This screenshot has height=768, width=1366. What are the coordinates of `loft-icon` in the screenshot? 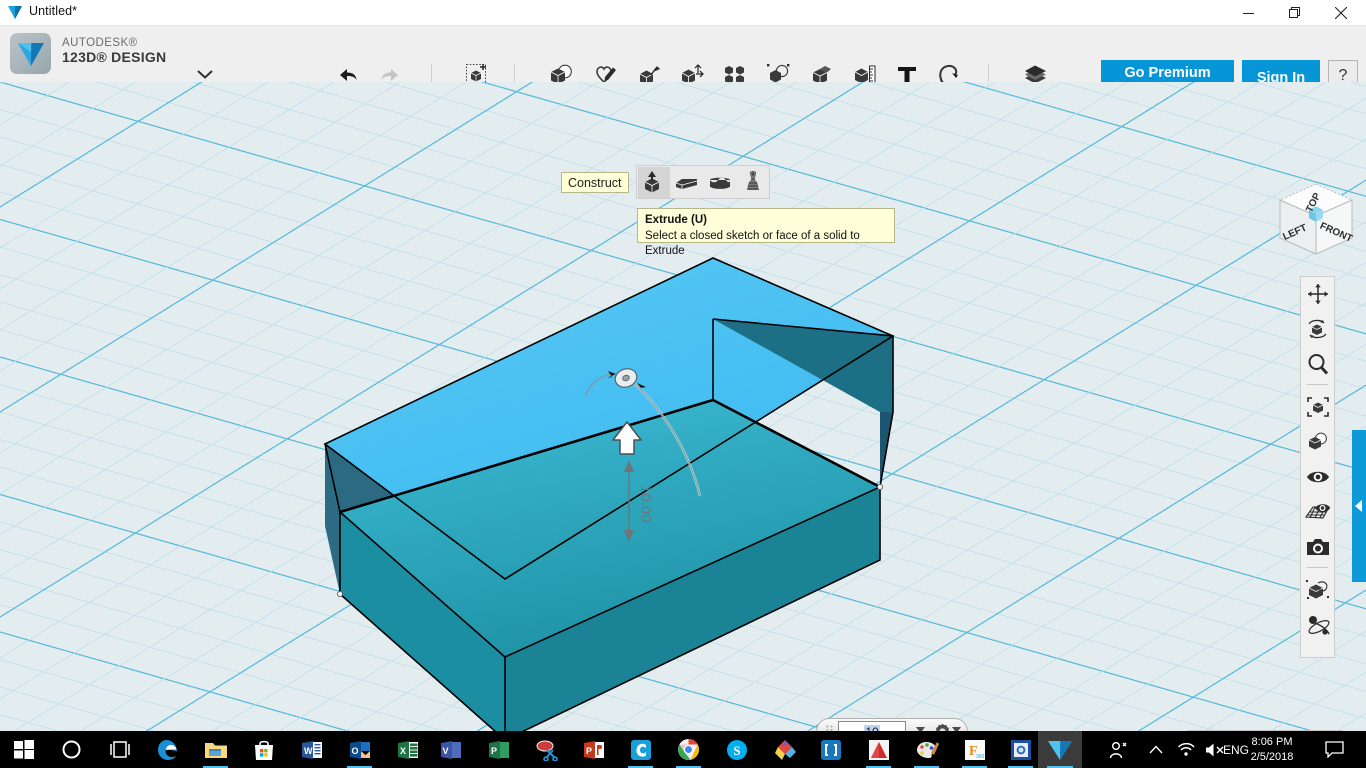 It's located at (720, 183).